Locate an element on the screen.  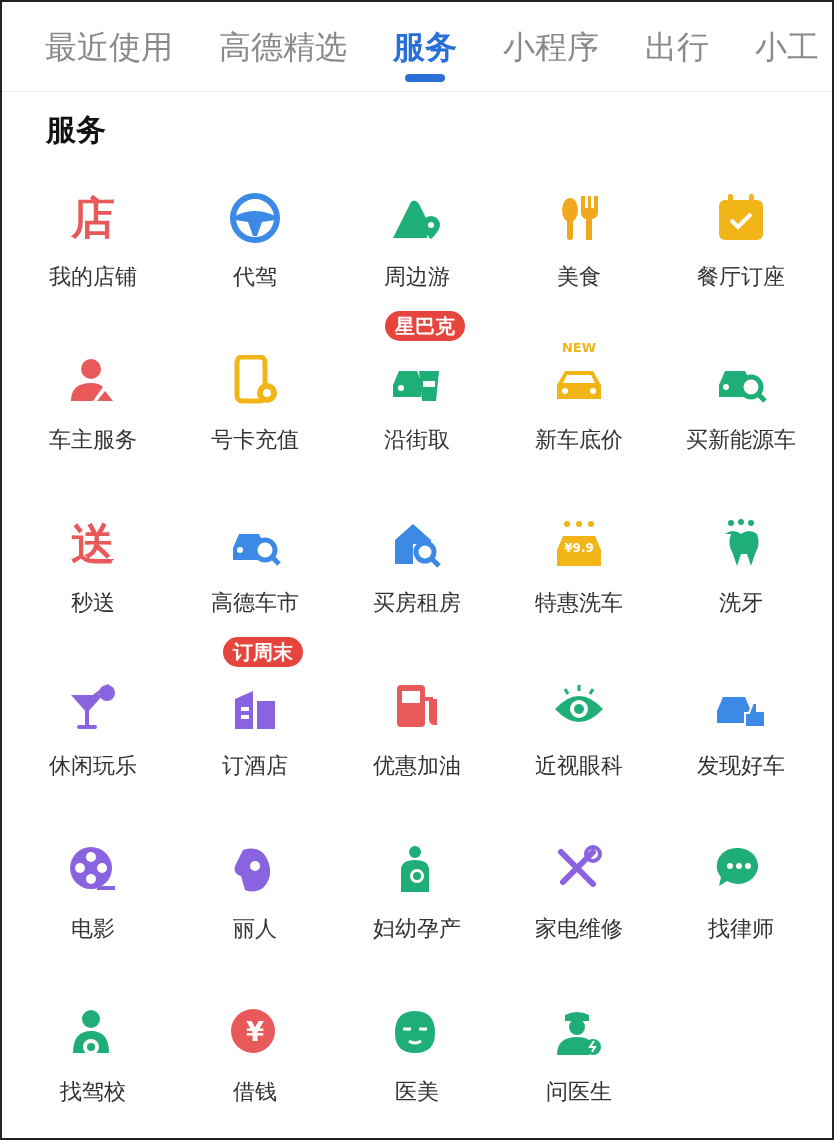
service-label: 电影 is located at coordinates (93, 929).